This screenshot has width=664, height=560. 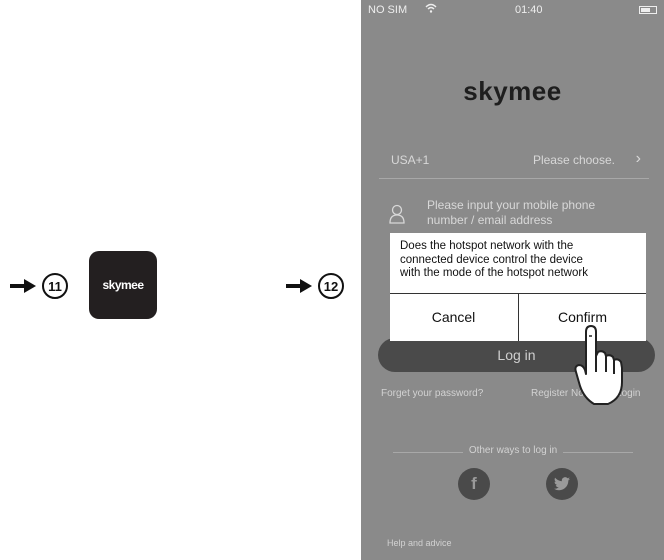 What do you see at coordinates (410, 160) in the screenshot?
I see `country-code: USA+1` at bounding box center [410, 160].